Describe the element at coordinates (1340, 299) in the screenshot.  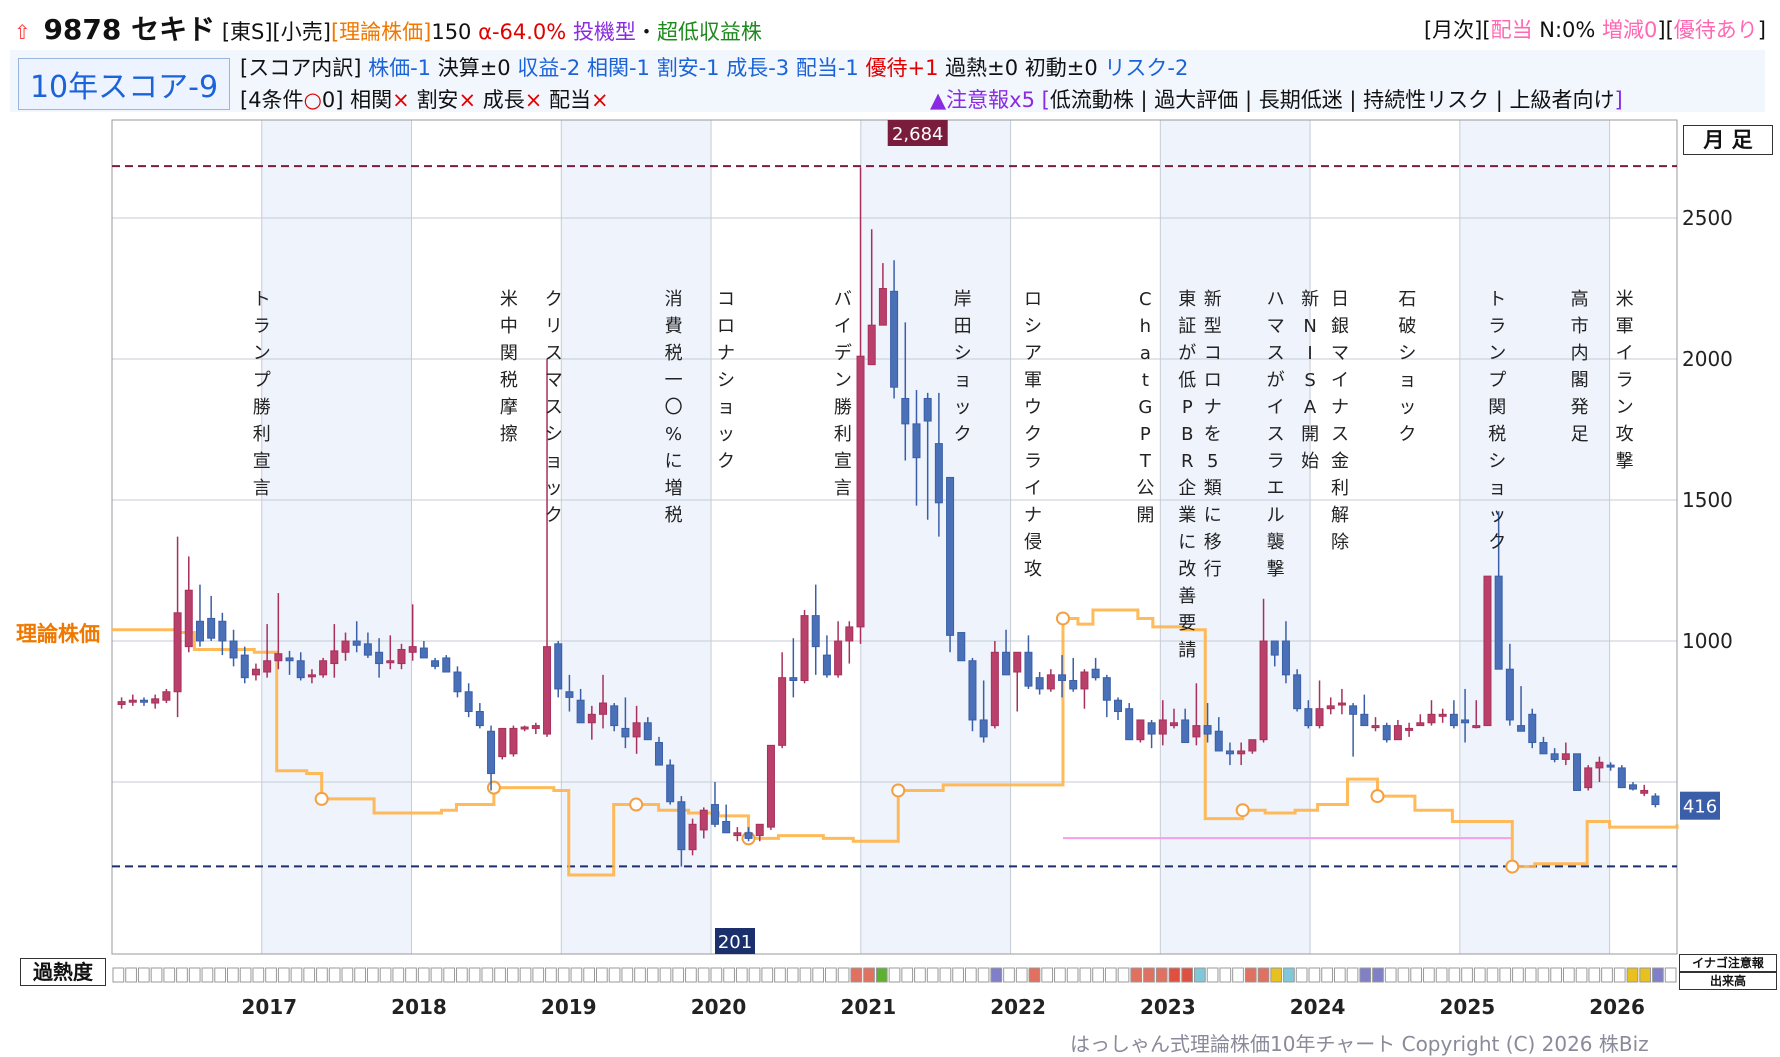
I see `event-char: 日` at that location.